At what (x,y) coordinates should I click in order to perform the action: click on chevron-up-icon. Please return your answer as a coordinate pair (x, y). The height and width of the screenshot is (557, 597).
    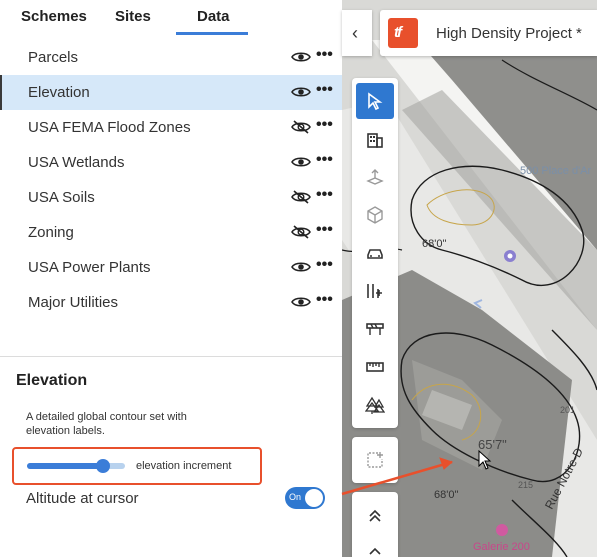
    Looking at the image, I should click on (375, 551).